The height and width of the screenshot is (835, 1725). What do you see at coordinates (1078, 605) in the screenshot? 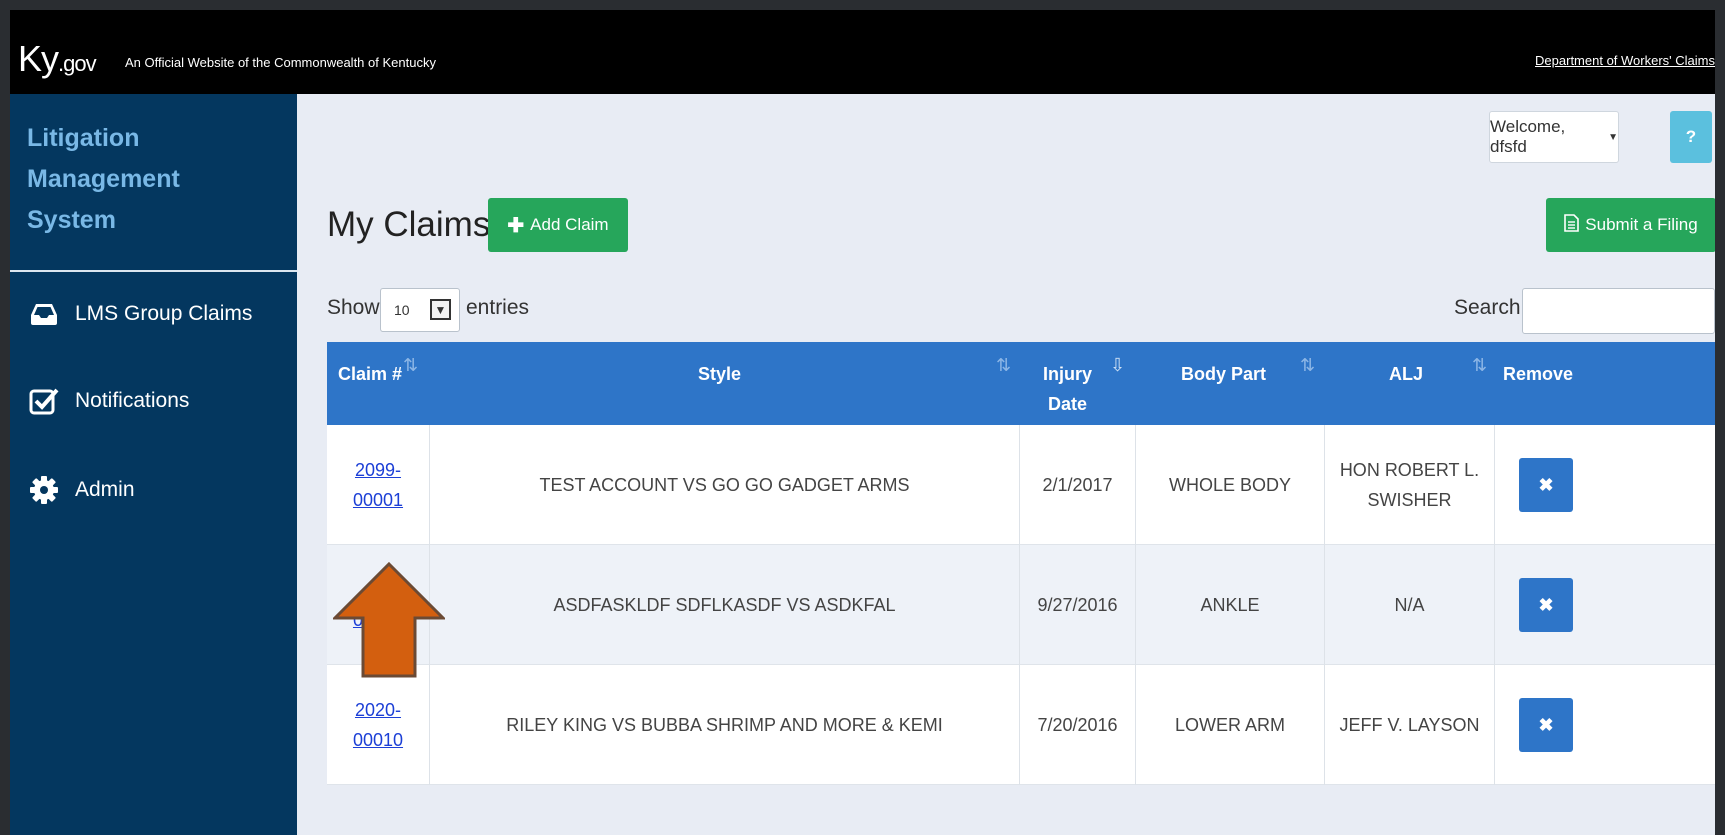
I see `injury-date-cell: 9/27/2016` at bounding box center [1078, 605].